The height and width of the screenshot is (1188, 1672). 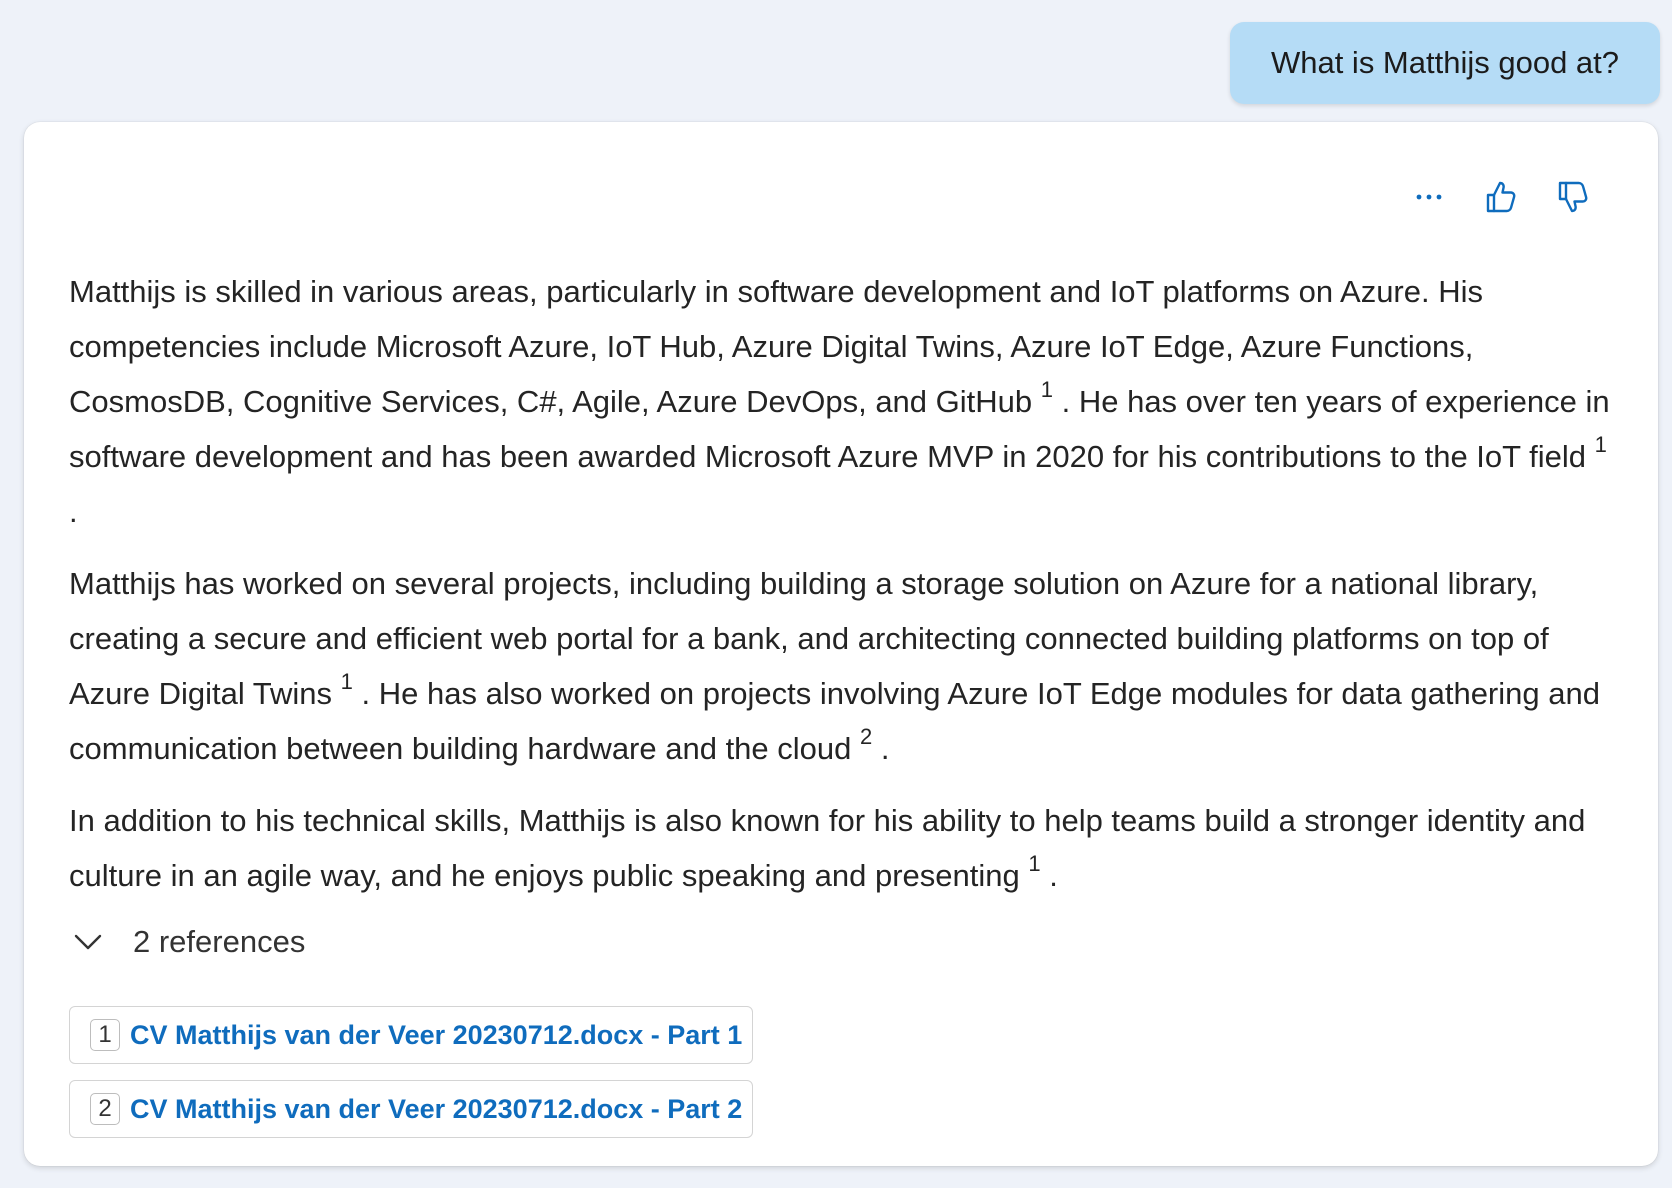 I want to click on more-options-button, so click(x=1429, y=197).